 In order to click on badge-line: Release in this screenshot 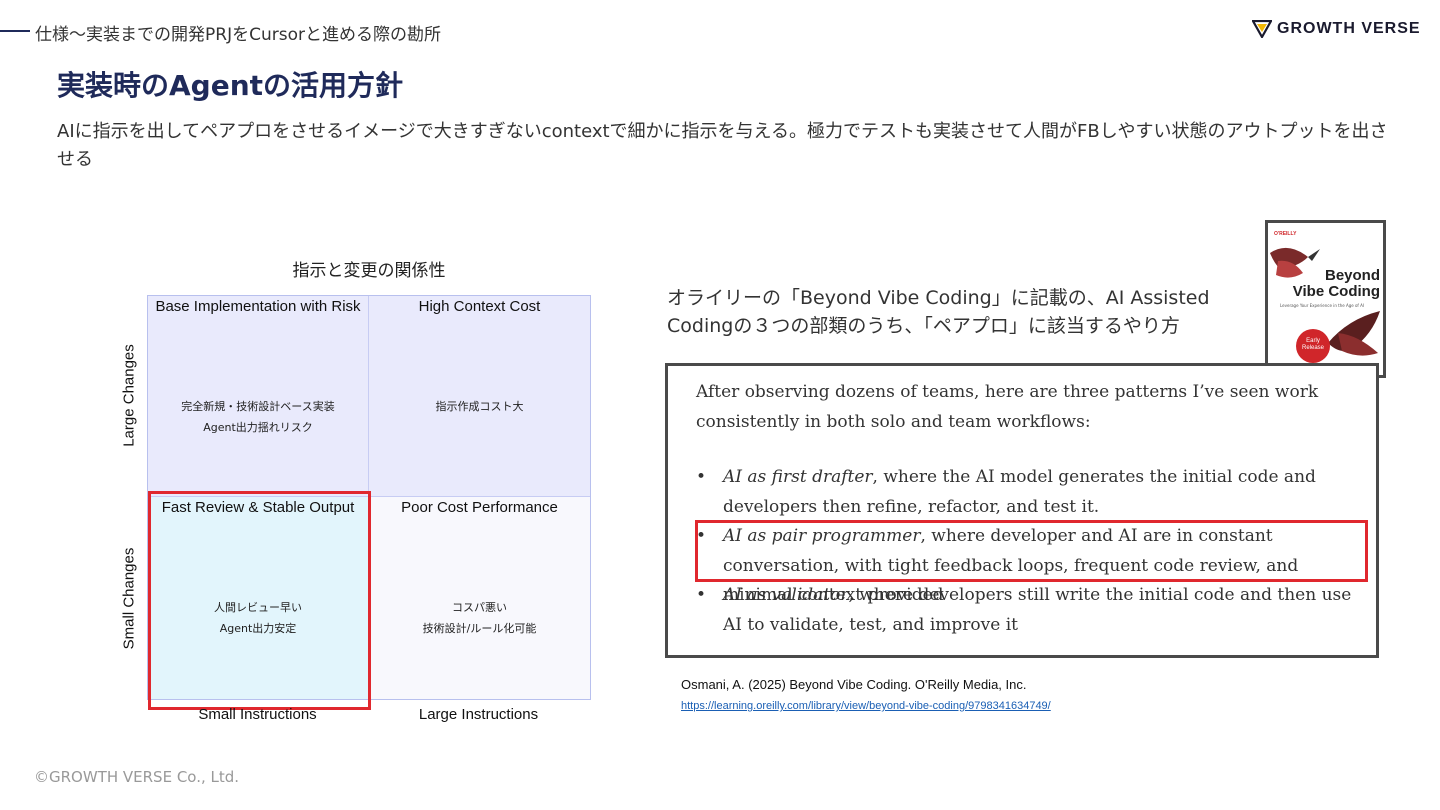, I will do `click(1312, 348)`.